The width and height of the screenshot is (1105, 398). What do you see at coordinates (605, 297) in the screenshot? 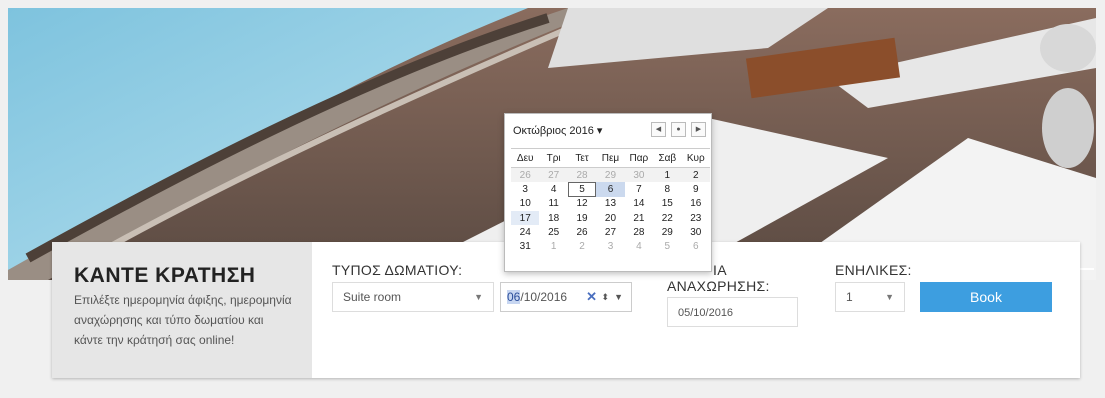
I see `spinner-icon: ⬍` at bounding box center [605, 297].